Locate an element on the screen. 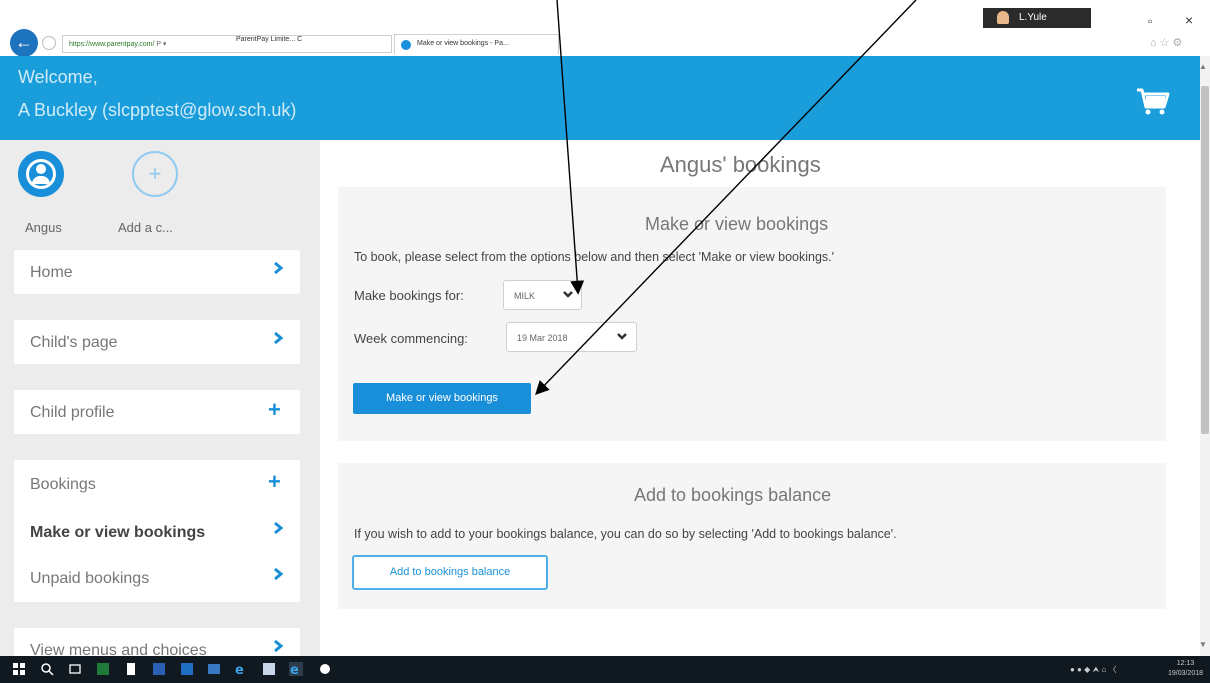 The height and width of the screenshot is (683, 1210). sidebar-item-label: Home is located at coordinates (51, 272).